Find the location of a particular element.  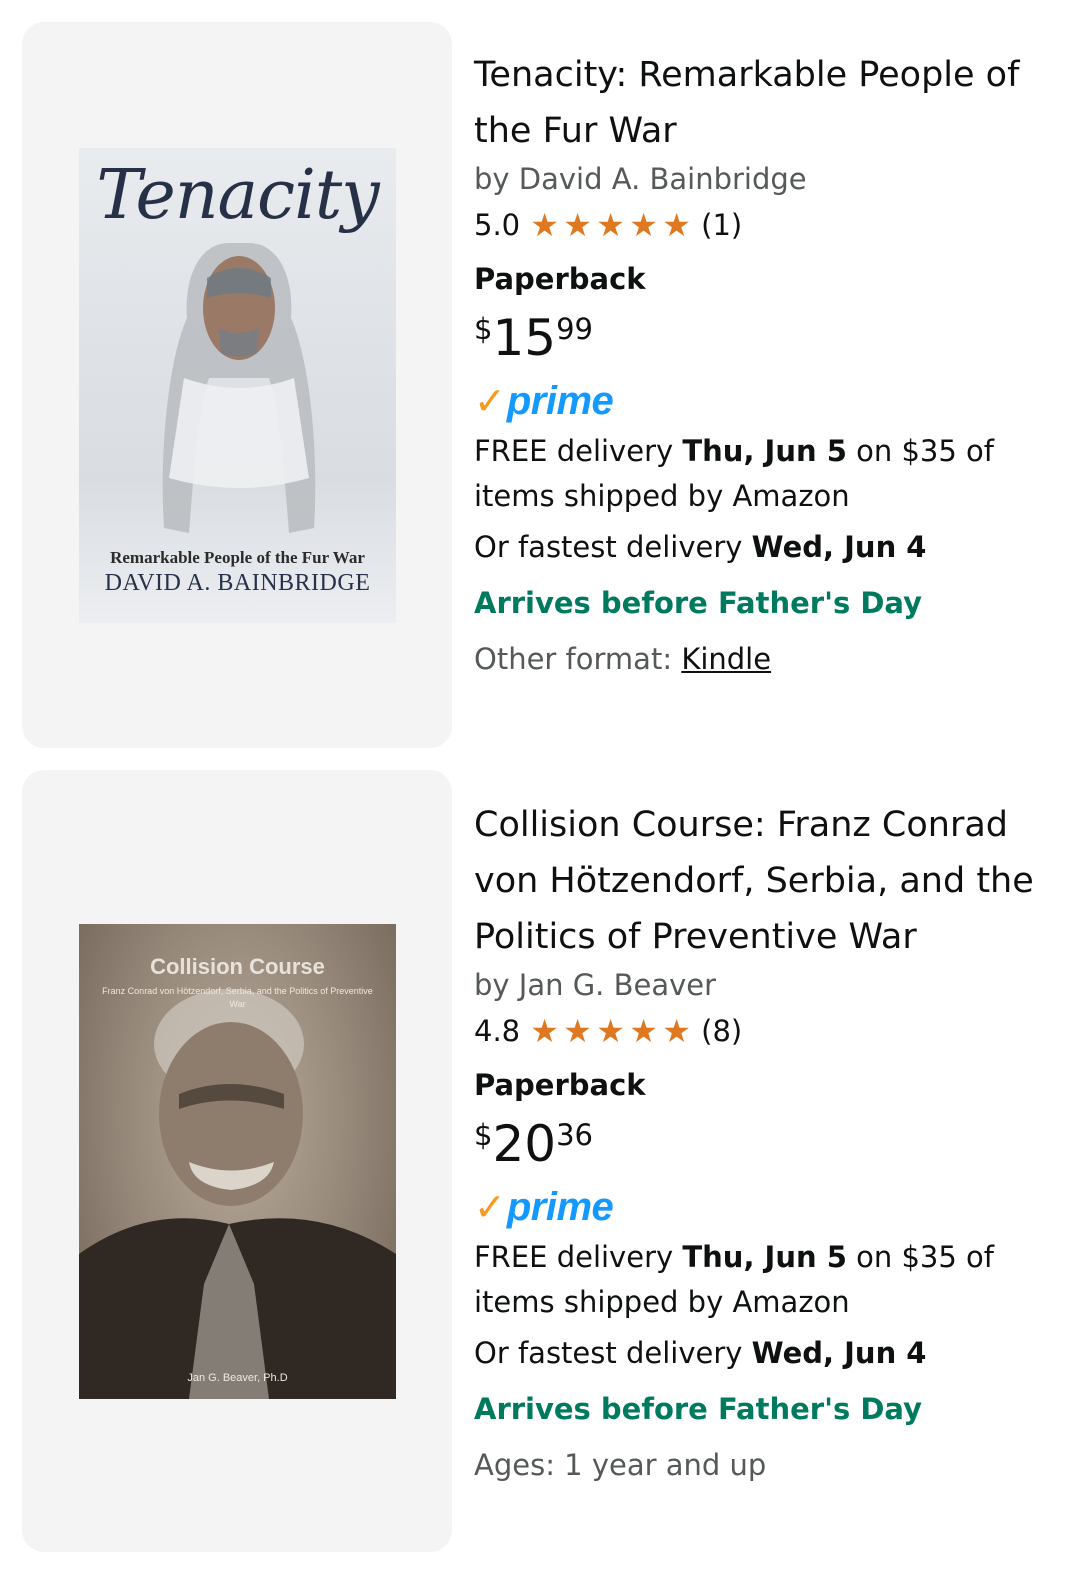

ages-text: Ages: 1 year and up is located at coordinates (620, 1465).